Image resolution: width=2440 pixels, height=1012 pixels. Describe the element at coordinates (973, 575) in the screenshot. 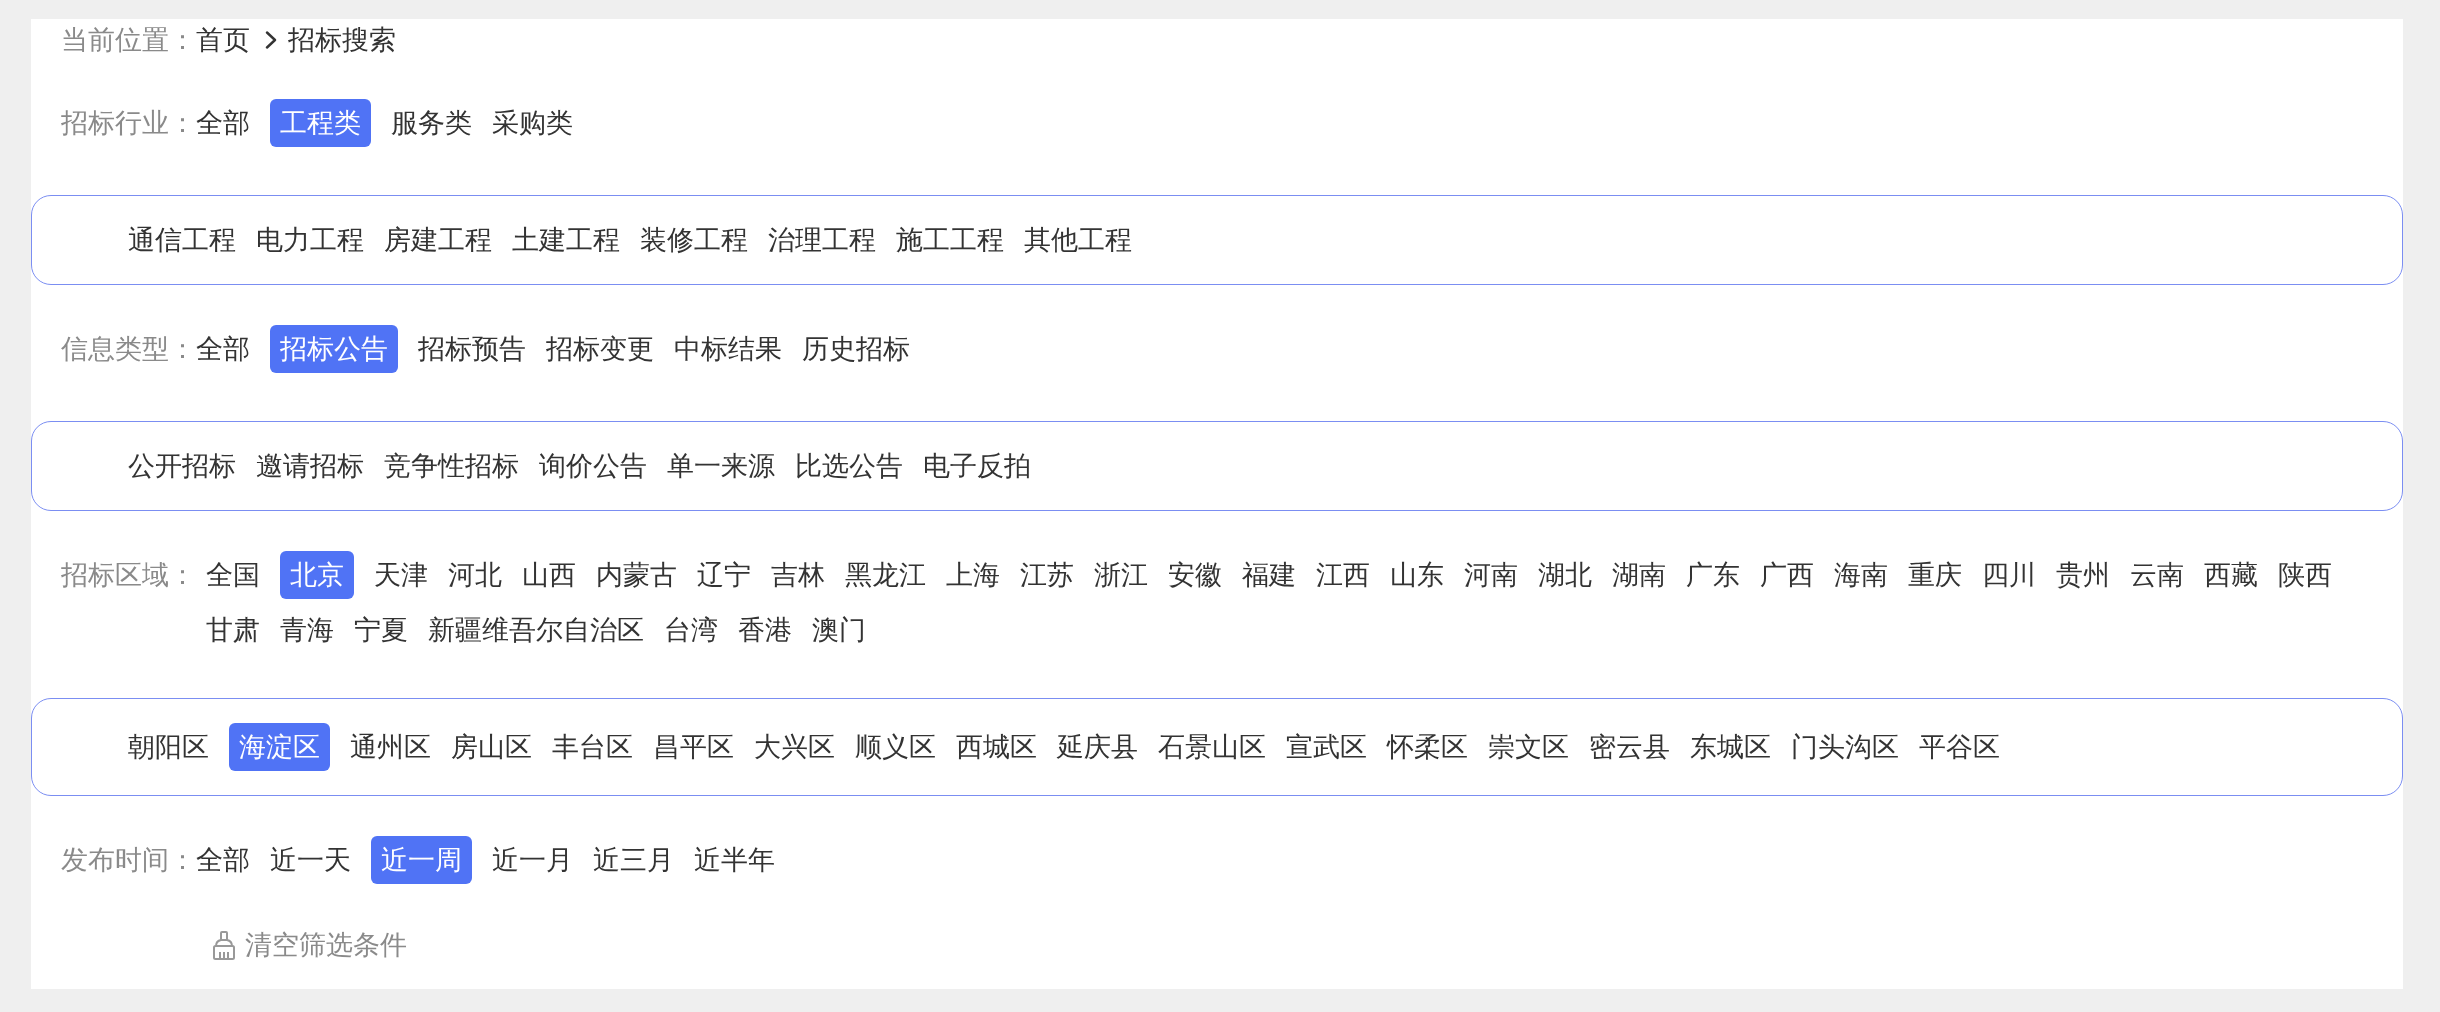

I see `filter-option: 上海` at that location.